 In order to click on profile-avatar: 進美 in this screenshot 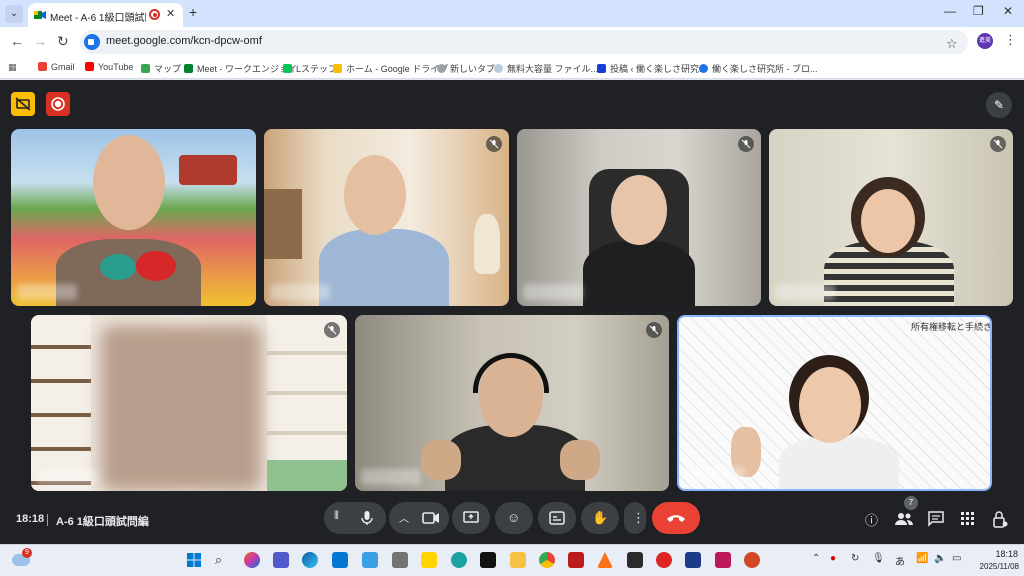, I will do `click(985, 41)`.